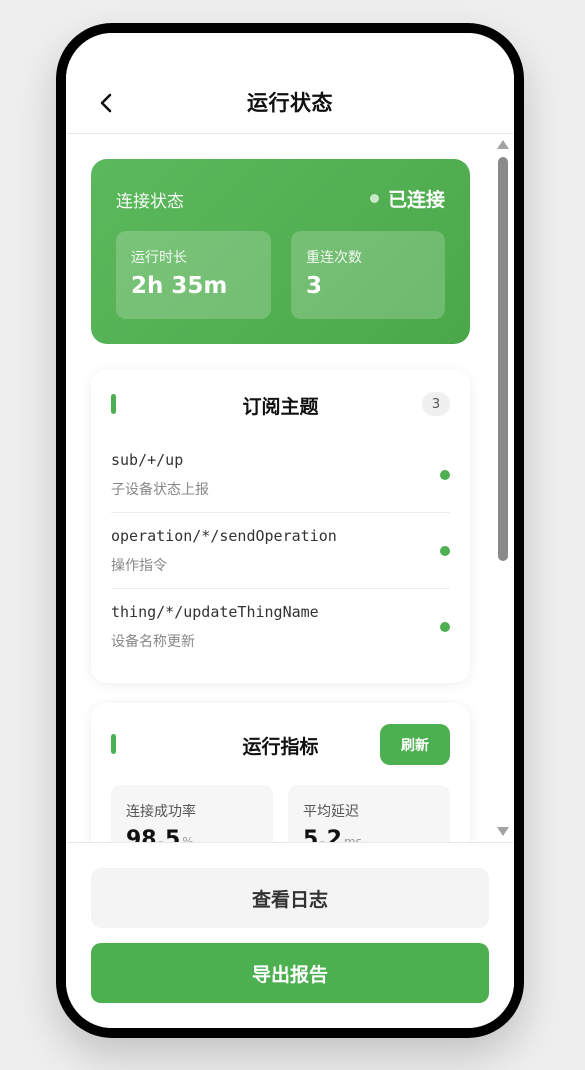 This screenshot has height=1070, width=585. I want to click on uptime-label: 运行时长, so click(159, 258).